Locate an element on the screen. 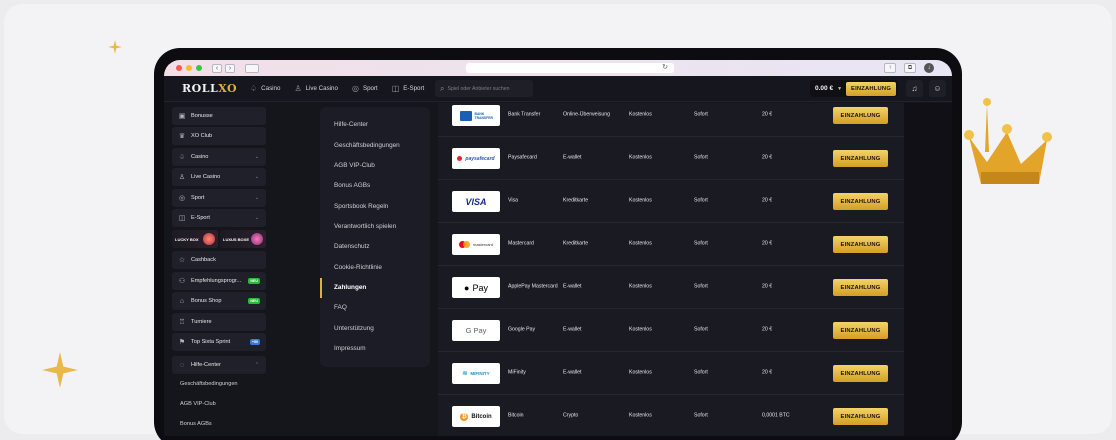 This screenshot has width=1116, height=440. share-icon: ↑ is located at coordinates (890, 68).